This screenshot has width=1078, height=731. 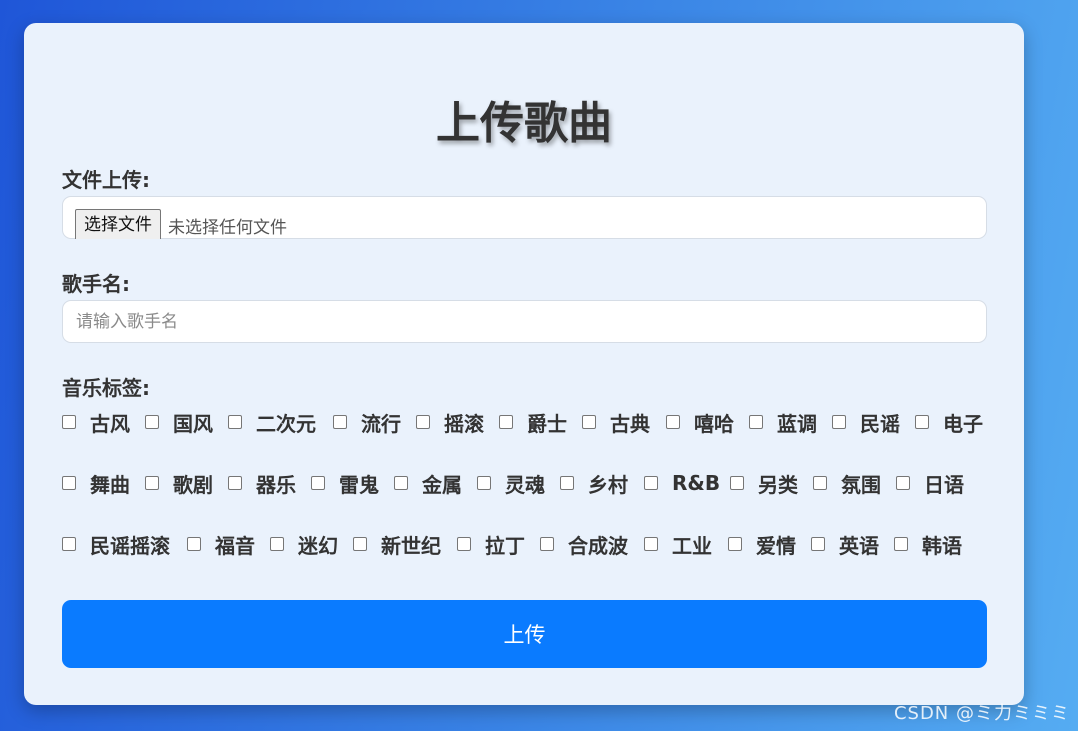 I want to click on tag-option: 民谣, so click(x=866, y=422).